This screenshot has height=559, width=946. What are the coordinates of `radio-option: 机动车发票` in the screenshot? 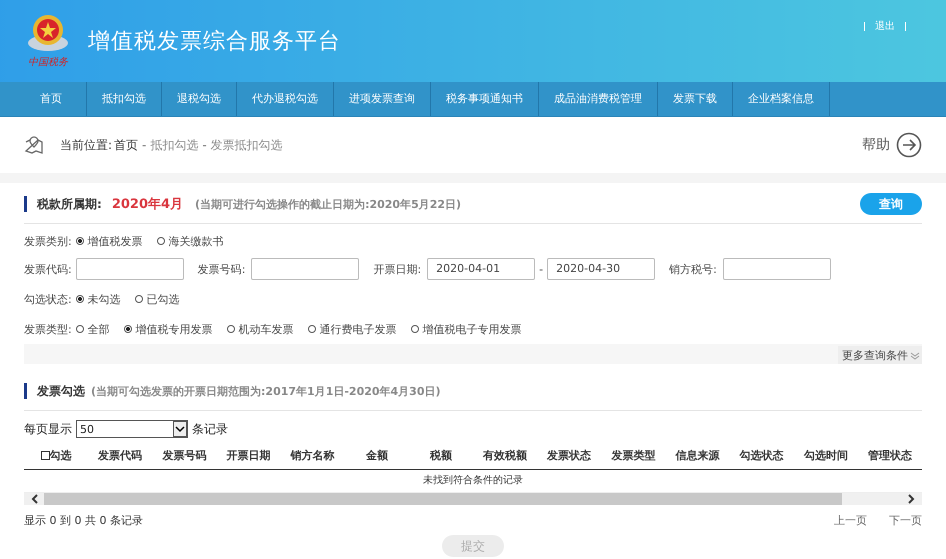 It's located at (260, 329).